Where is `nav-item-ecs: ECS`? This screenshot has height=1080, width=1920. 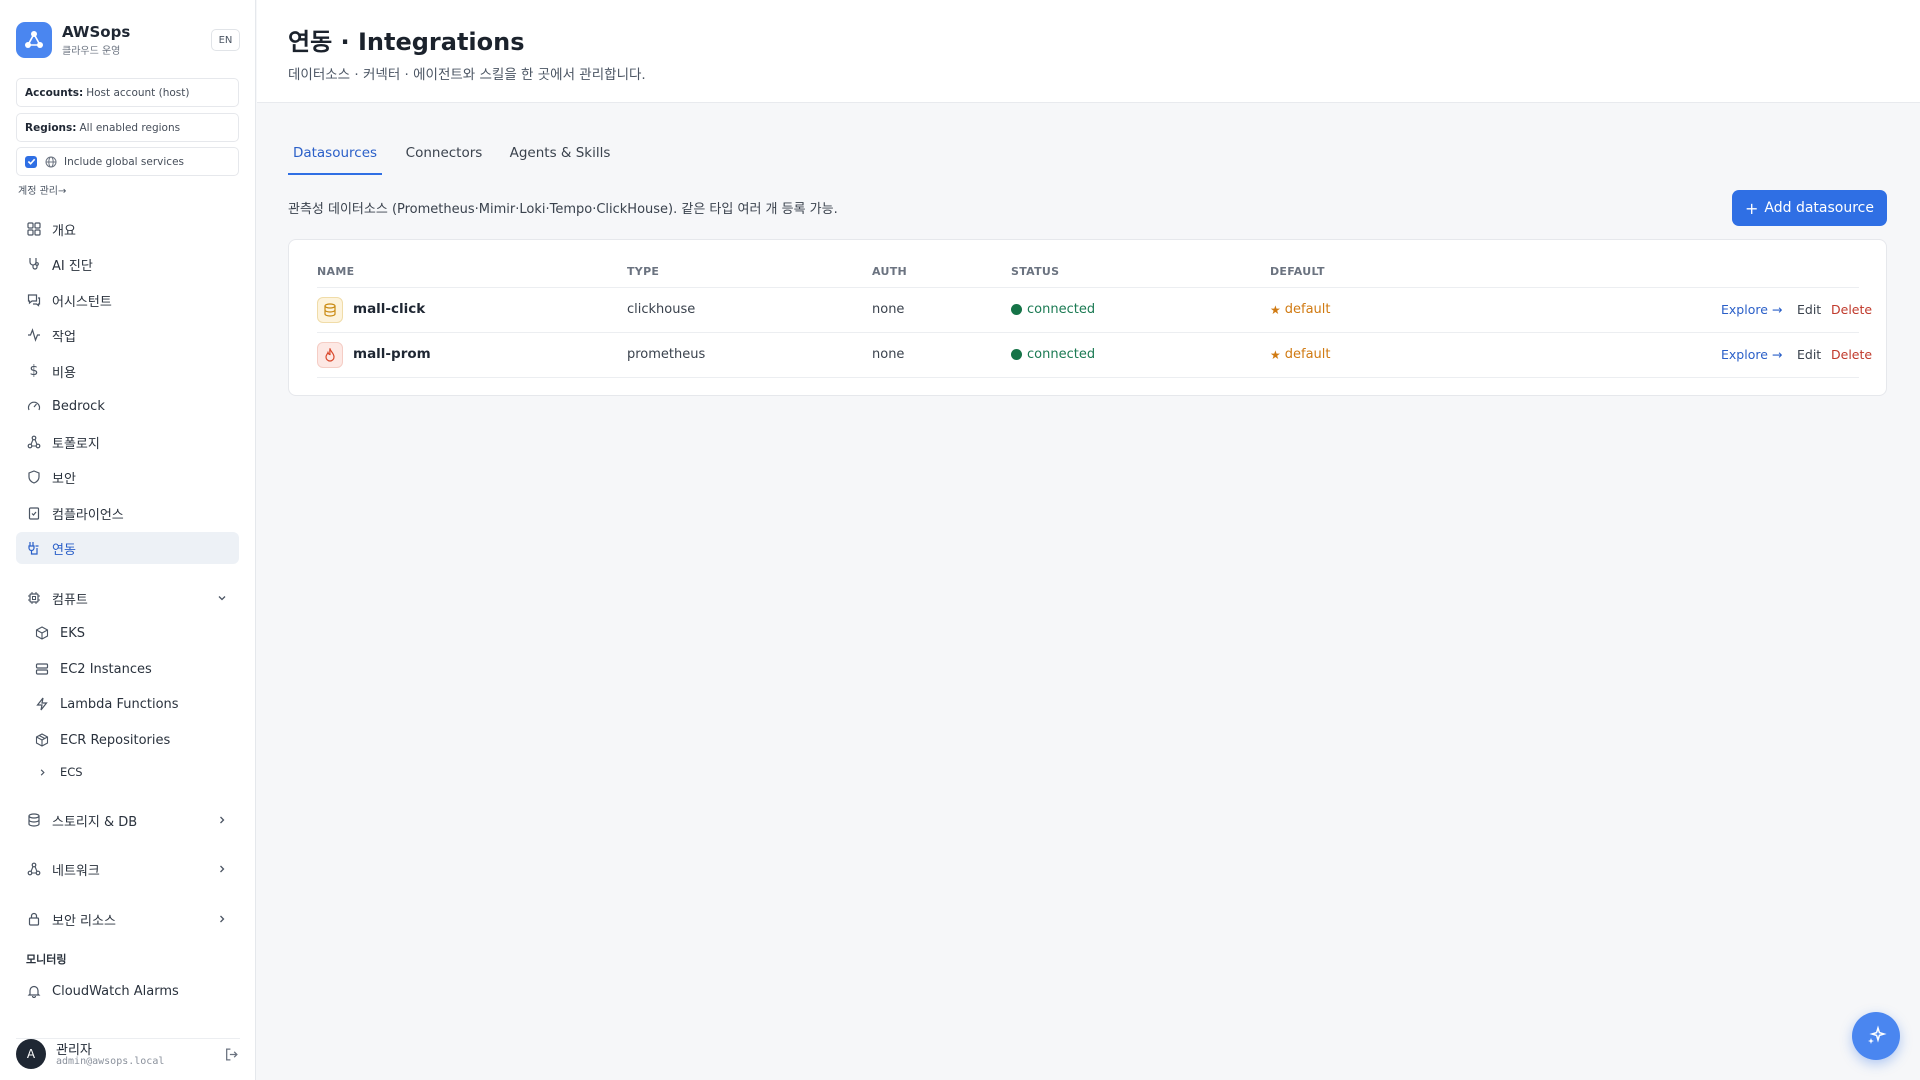 nav-item-ecs: ECS is located at coordinates (131, 772).